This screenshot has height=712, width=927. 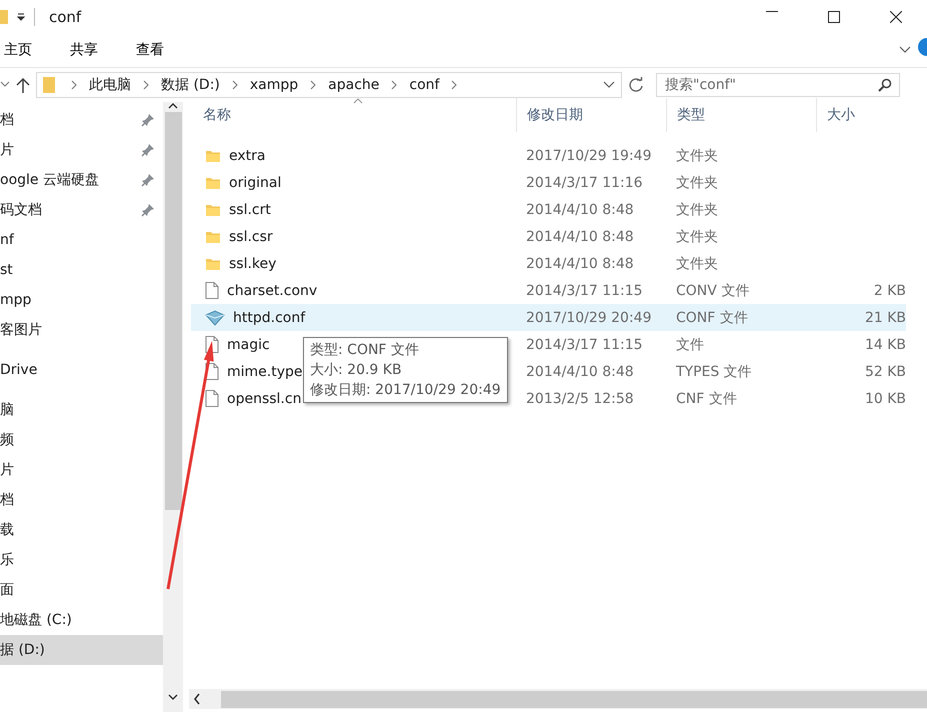 What do you see at coordinates (215, 318) in the screenshot?
I see `config-file-icon` at bounding box center [215, 318].